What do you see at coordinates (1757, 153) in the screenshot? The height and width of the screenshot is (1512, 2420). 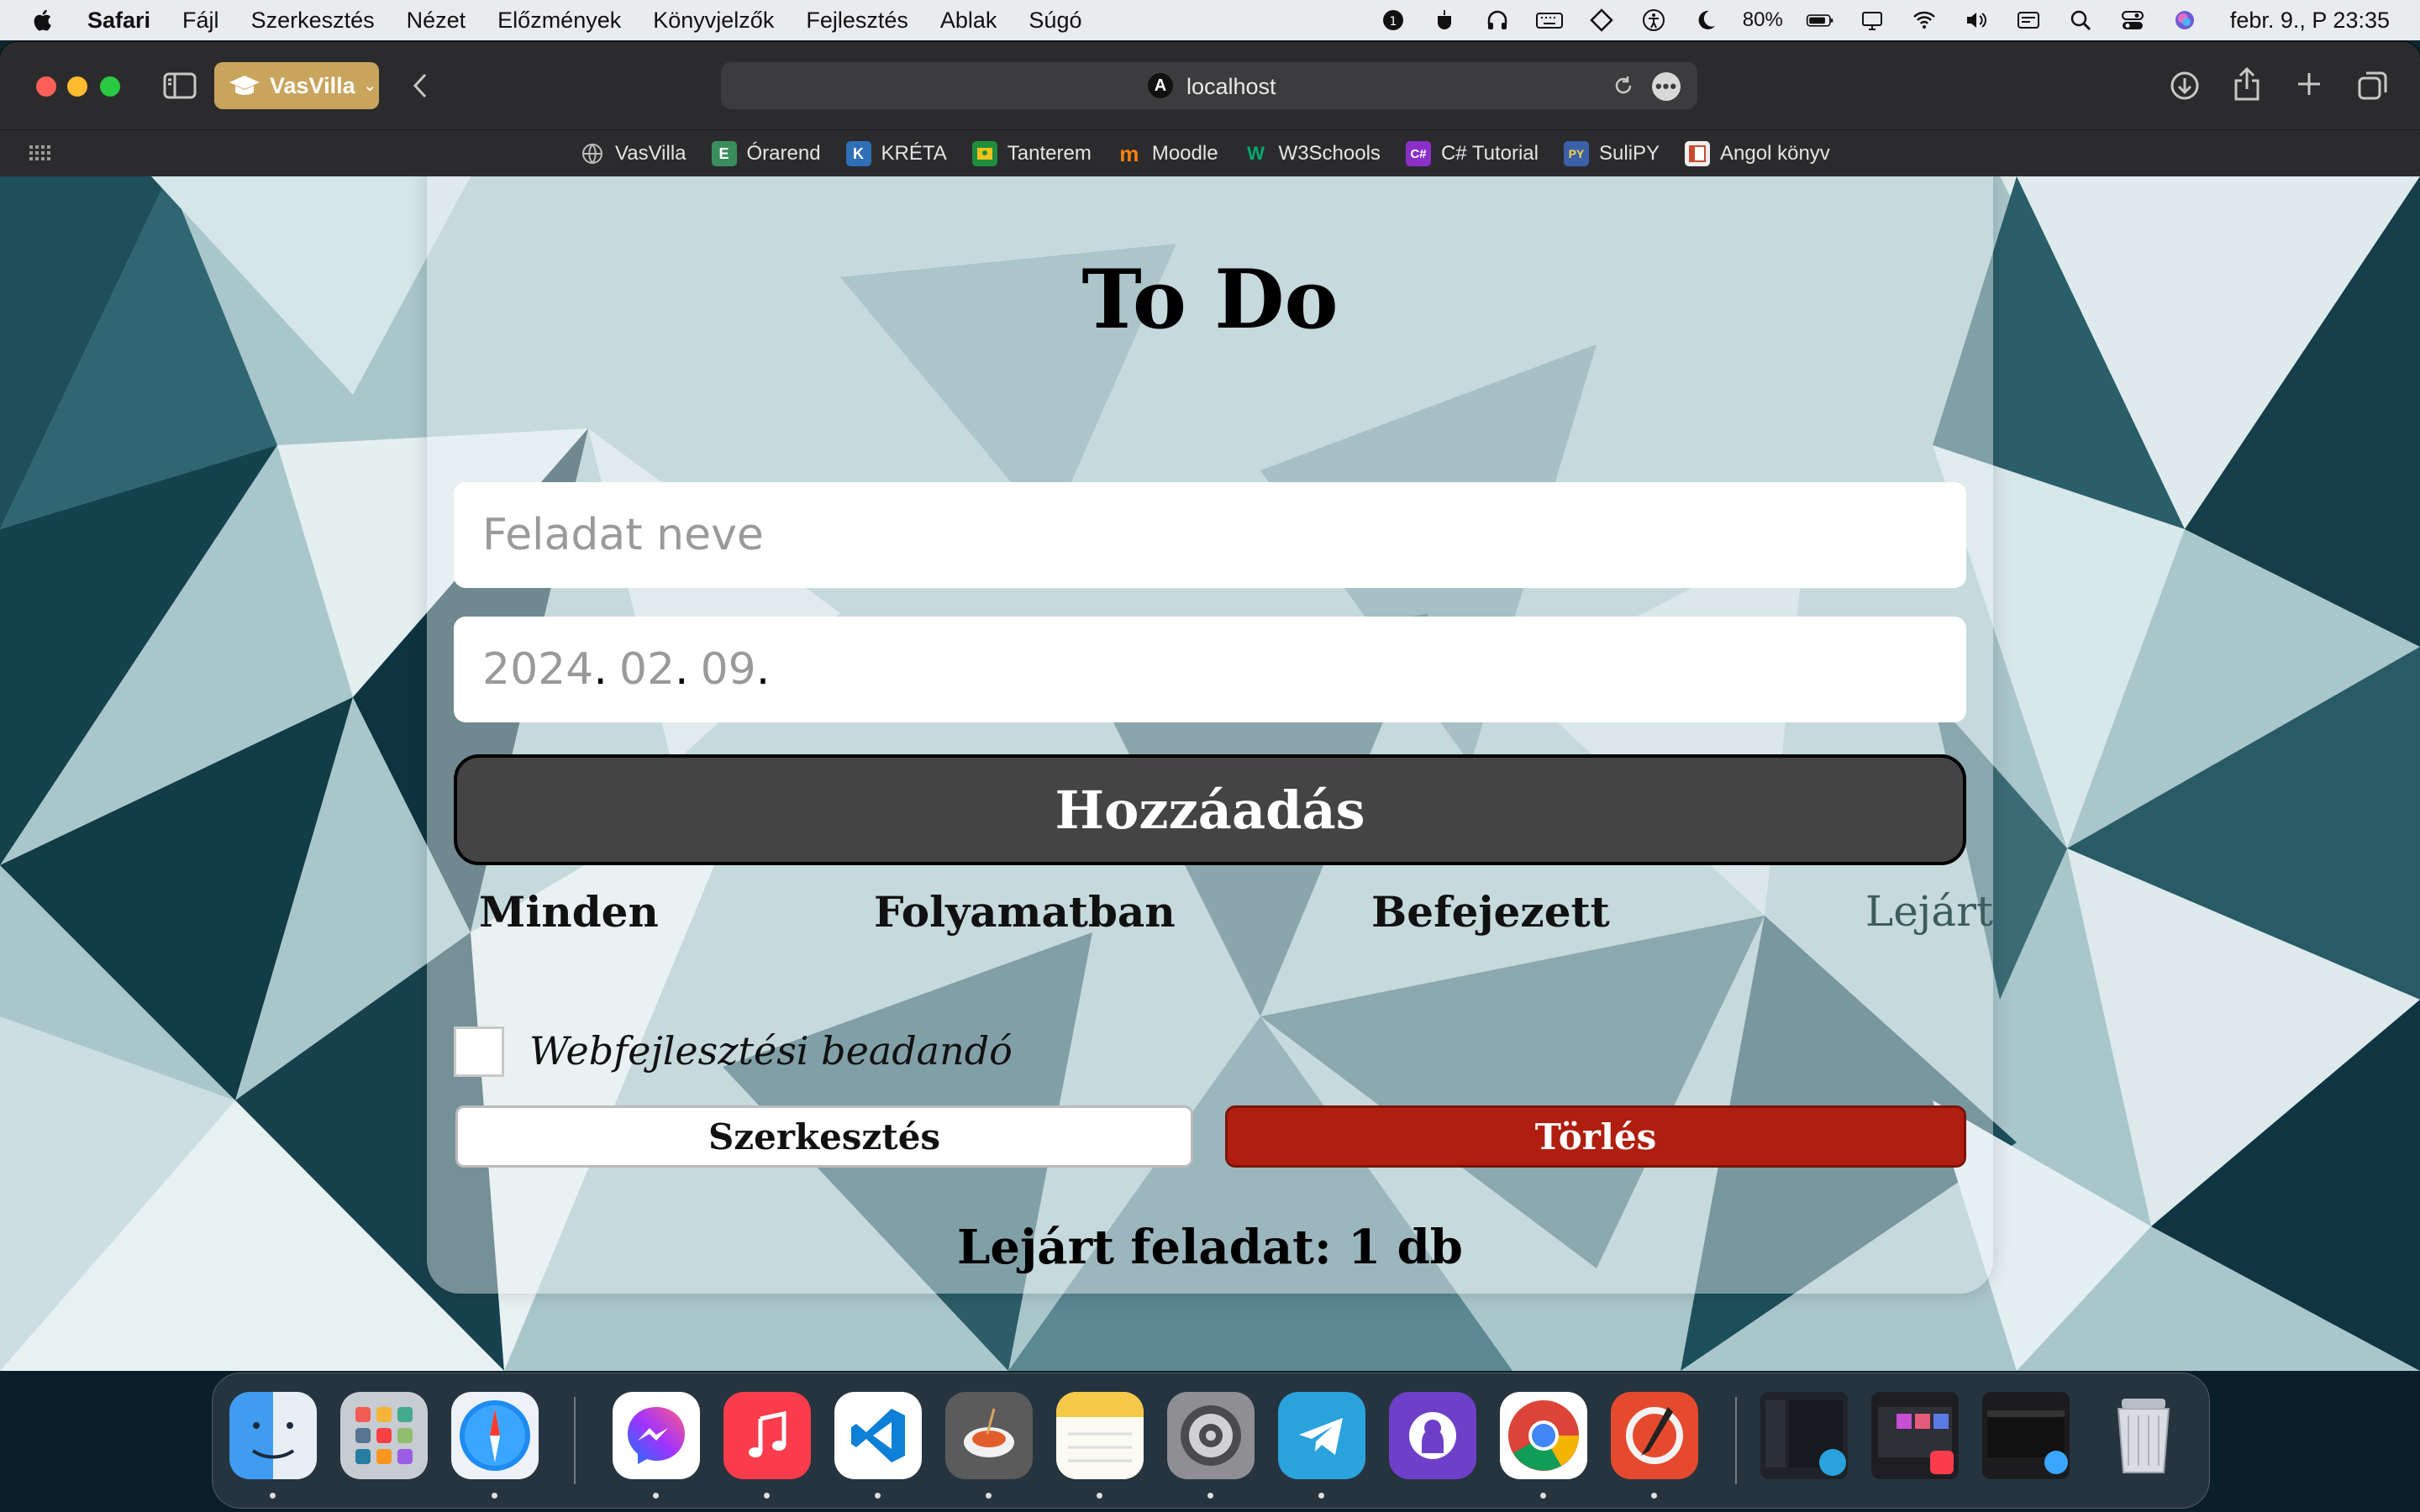 I see `favorite-angol-konyv: Angol könyv` at bounding box center [1757, 153].